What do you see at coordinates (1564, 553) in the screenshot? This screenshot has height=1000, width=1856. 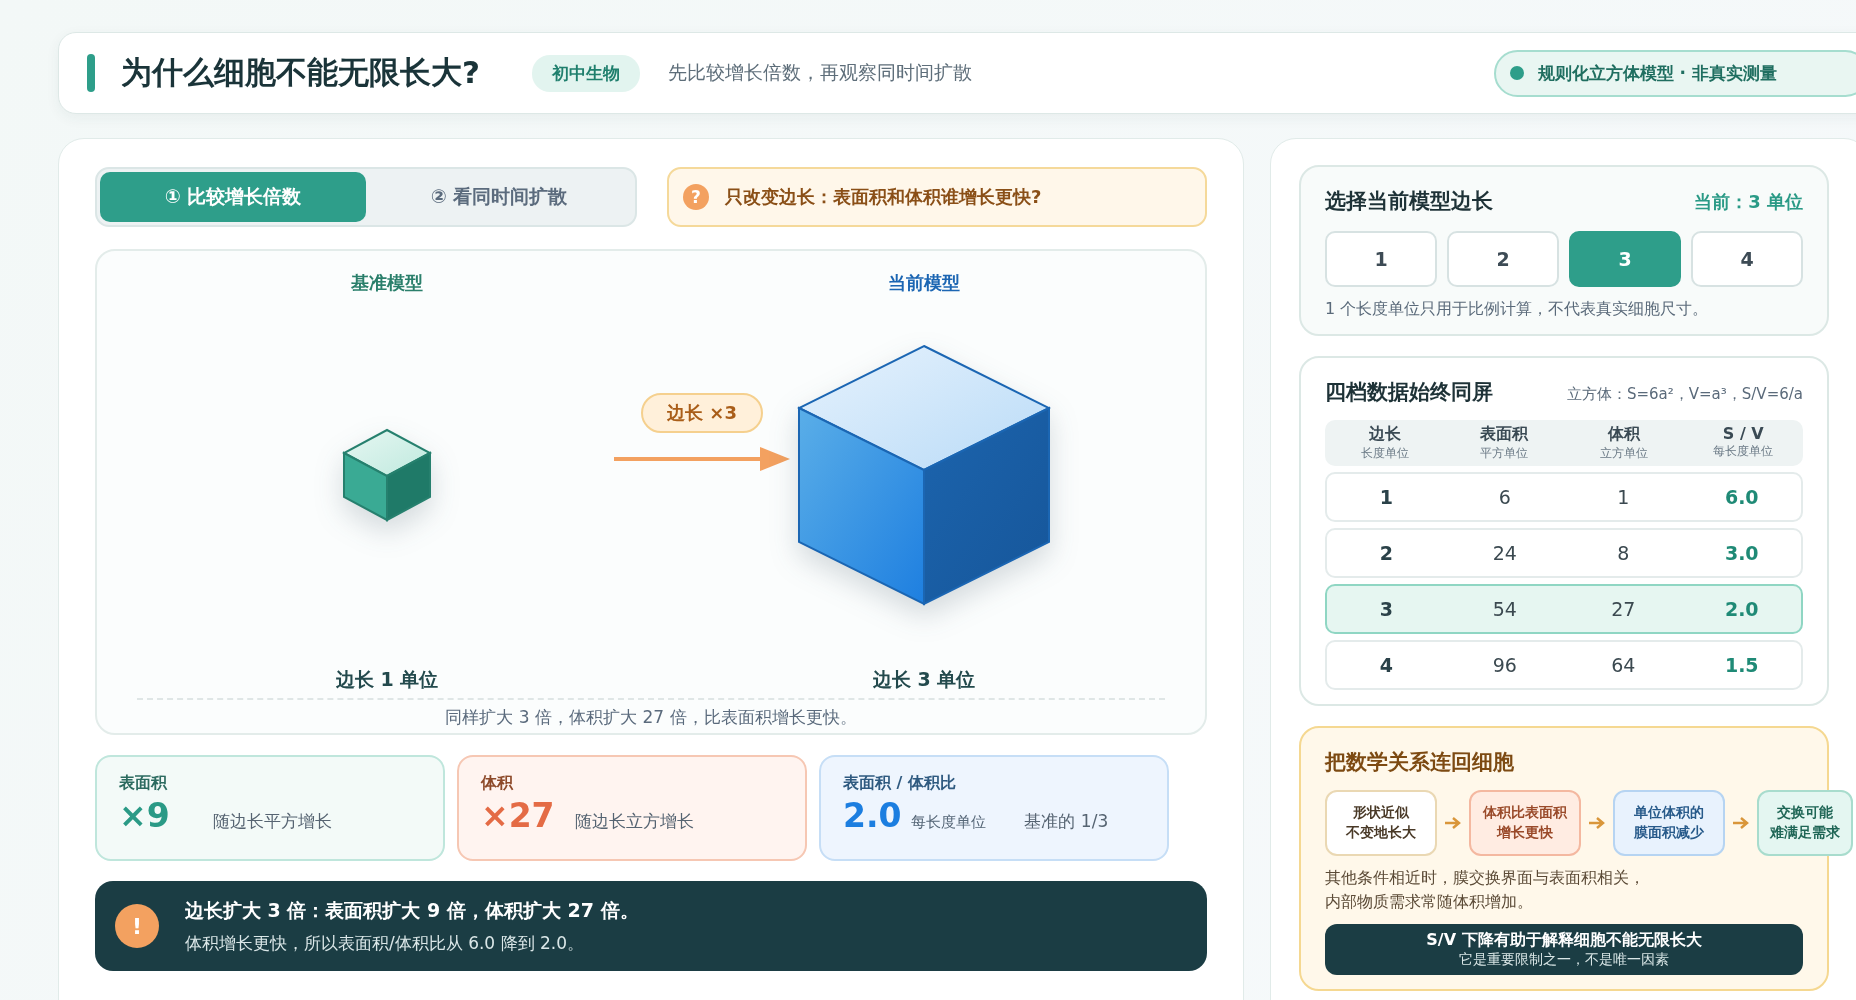 I see `table-row: 2 24 8 3.0` at bounding box center [1564, 553].